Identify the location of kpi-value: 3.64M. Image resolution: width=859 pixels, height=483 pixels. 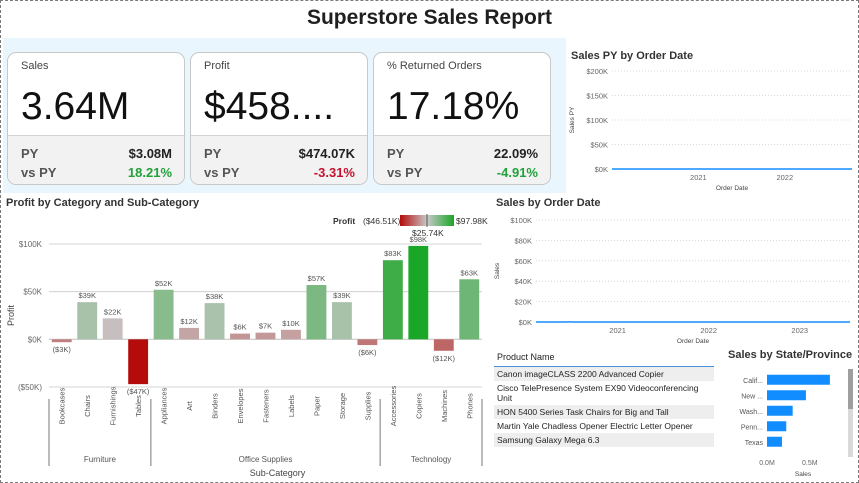
(75, 106).